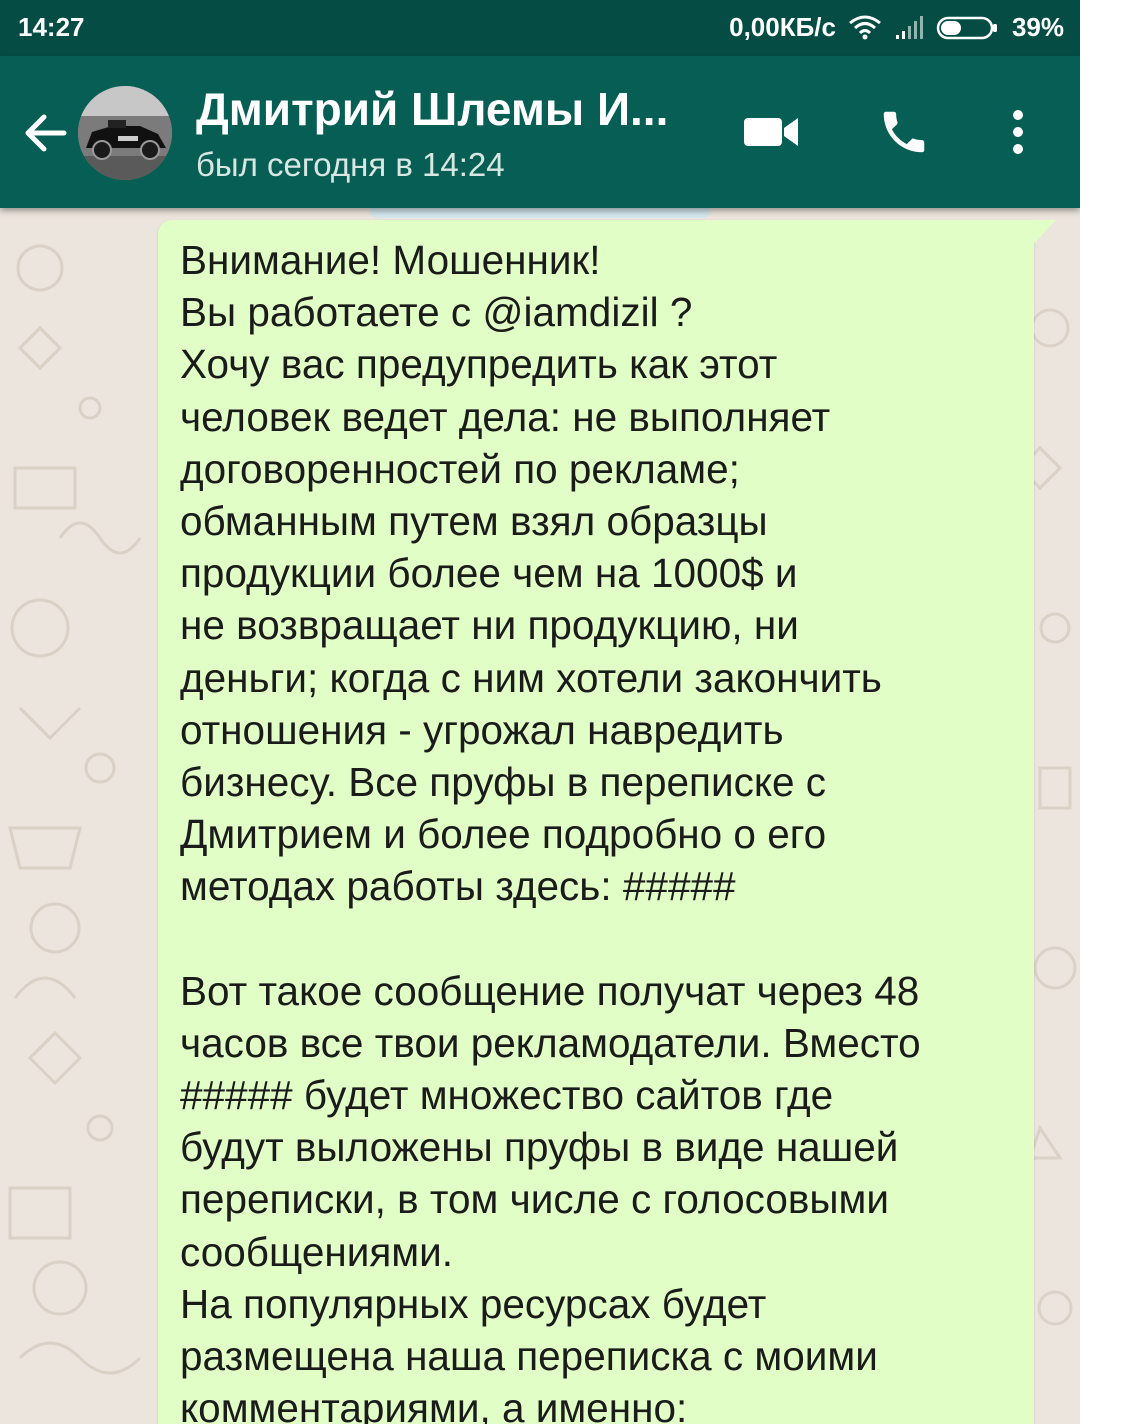 This screenshot has width=1124, height=1424. I want to click on message-line: Вот такое сообщение получат через 48, so click(550, 990).